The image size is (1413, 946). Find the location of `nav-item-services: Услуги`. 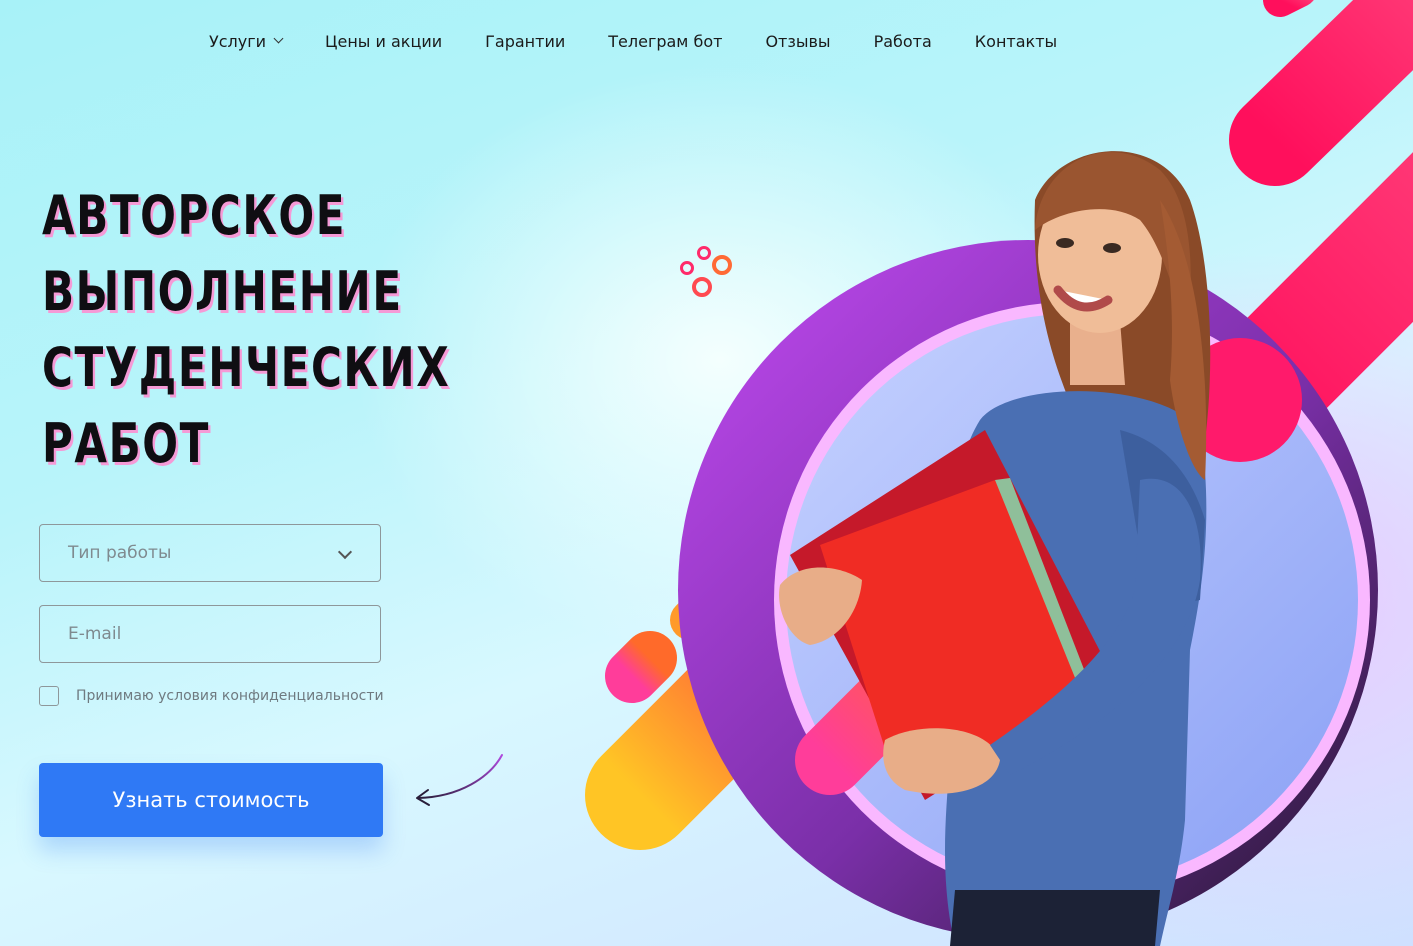

nav-item-services: Услуги is located at coordinates (246, 41).